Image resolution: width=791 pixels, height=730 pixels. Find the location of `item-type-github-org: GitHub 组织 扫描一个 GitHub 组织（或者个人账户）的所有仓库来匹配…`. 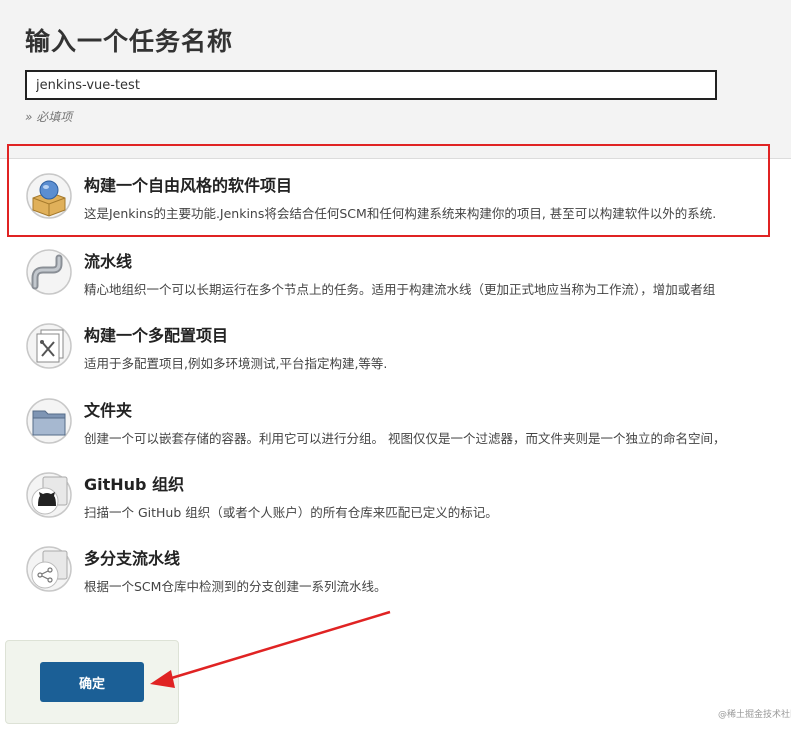

item-type-github-org: GitHub 组织 扫描一个 GitHub 组织（或者个人账户）的所有仓库来匹配… is located at coordinates (395, 494).